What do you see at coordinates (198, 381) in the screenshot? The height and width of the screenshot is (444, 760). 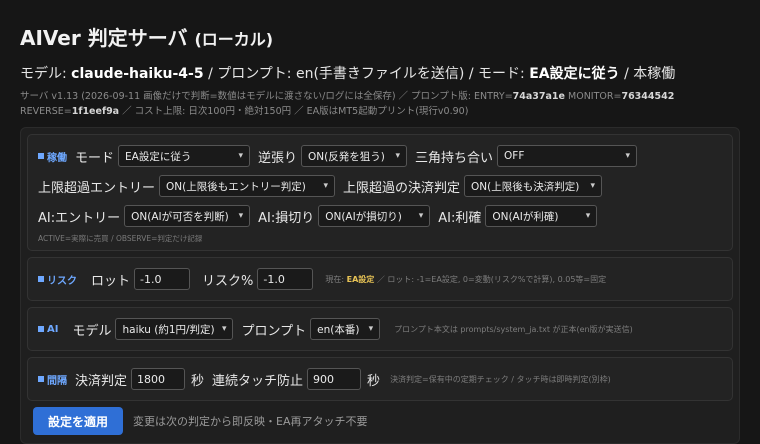 I see `settle-interval-unit: 秒` at bounding box center [198, 381].